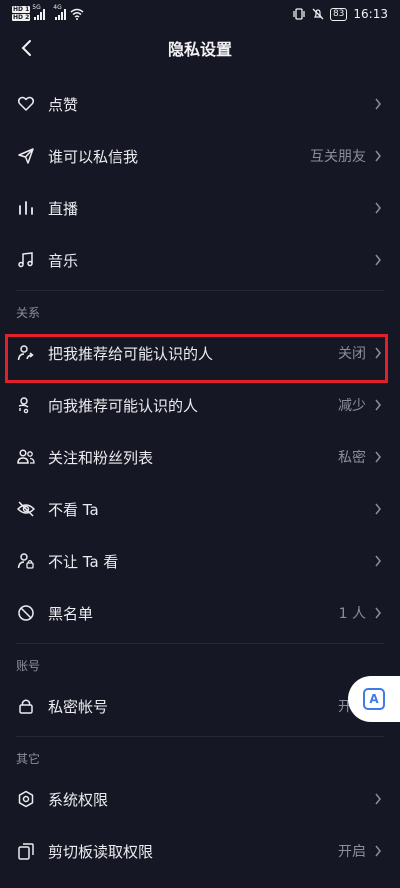 The height and width of the screenshot is (888, 400). Describe the element at coordinates (26, 851) in the screenshot. I see `clipboard-icon` at that location.